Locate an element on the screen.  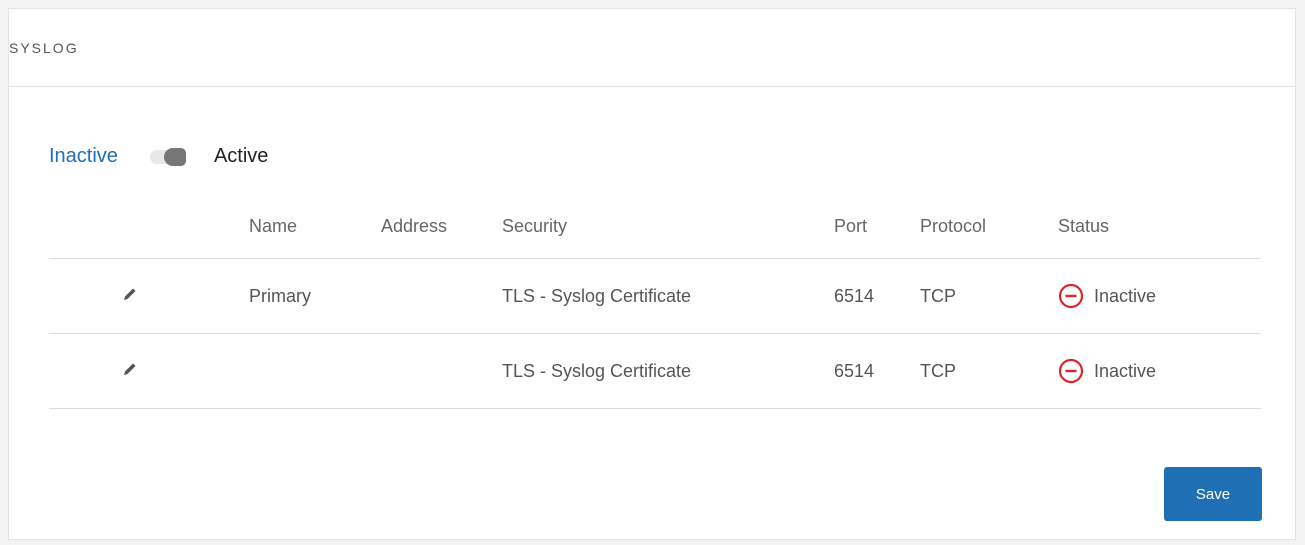
column-header-status: Status is located at coordinates (1159, 226).